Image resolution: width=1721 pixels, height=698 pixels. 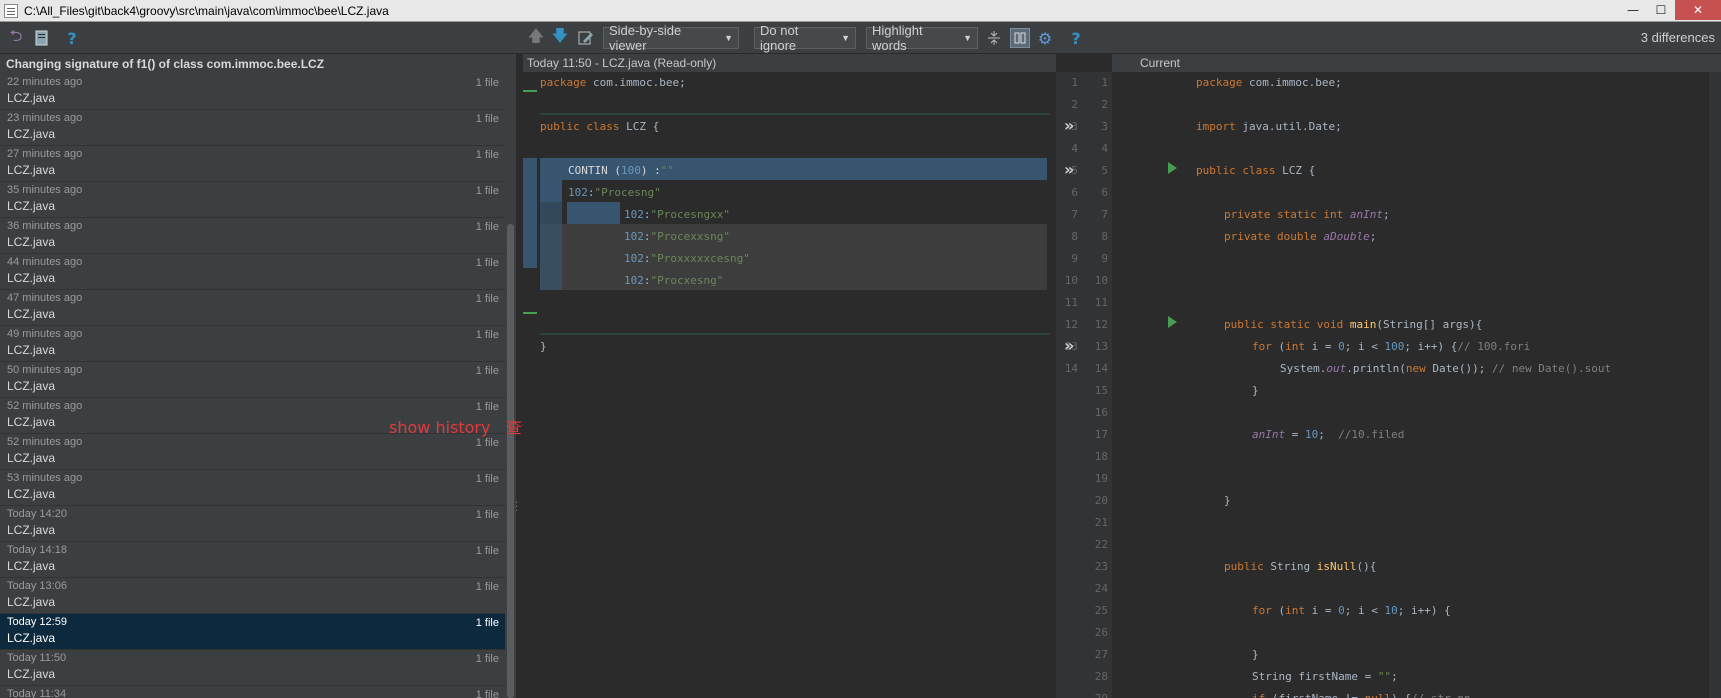 I want to click on code-line: private static int anInt;, so click(x=1307, y=214).